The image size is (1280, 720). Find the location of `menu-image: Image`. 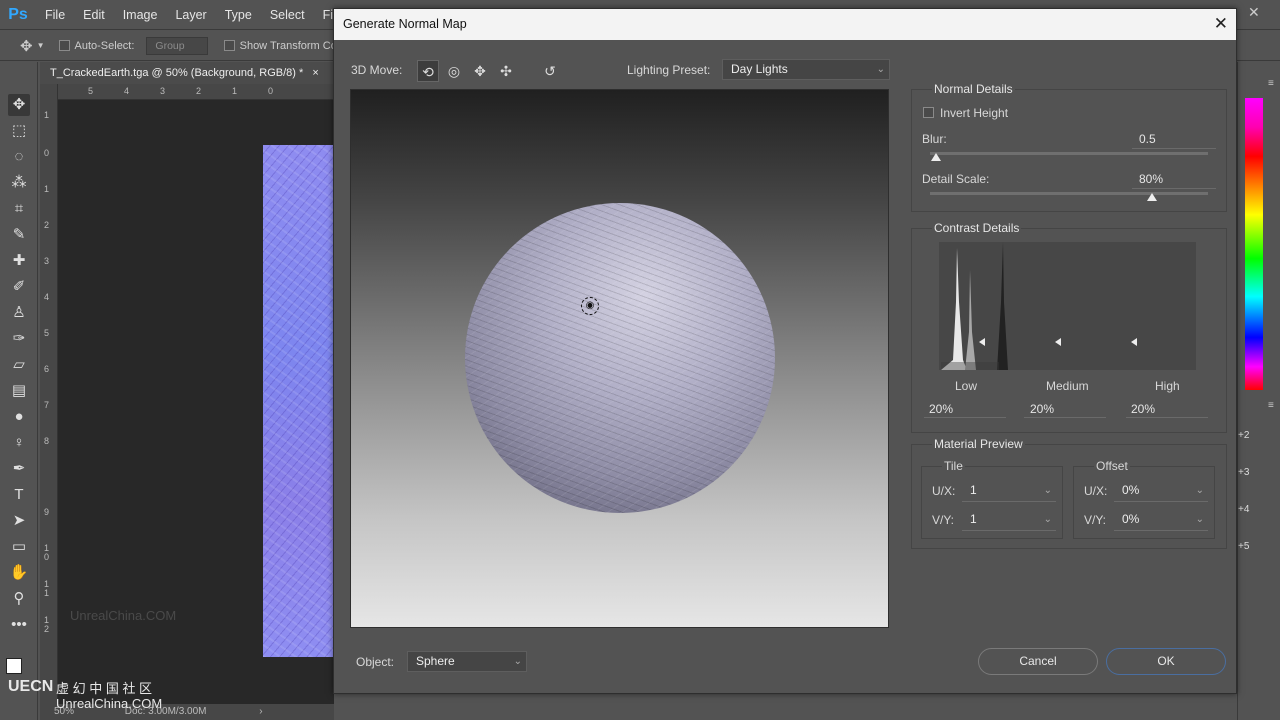

menu-image: Image is located at coordinates (140, 15).